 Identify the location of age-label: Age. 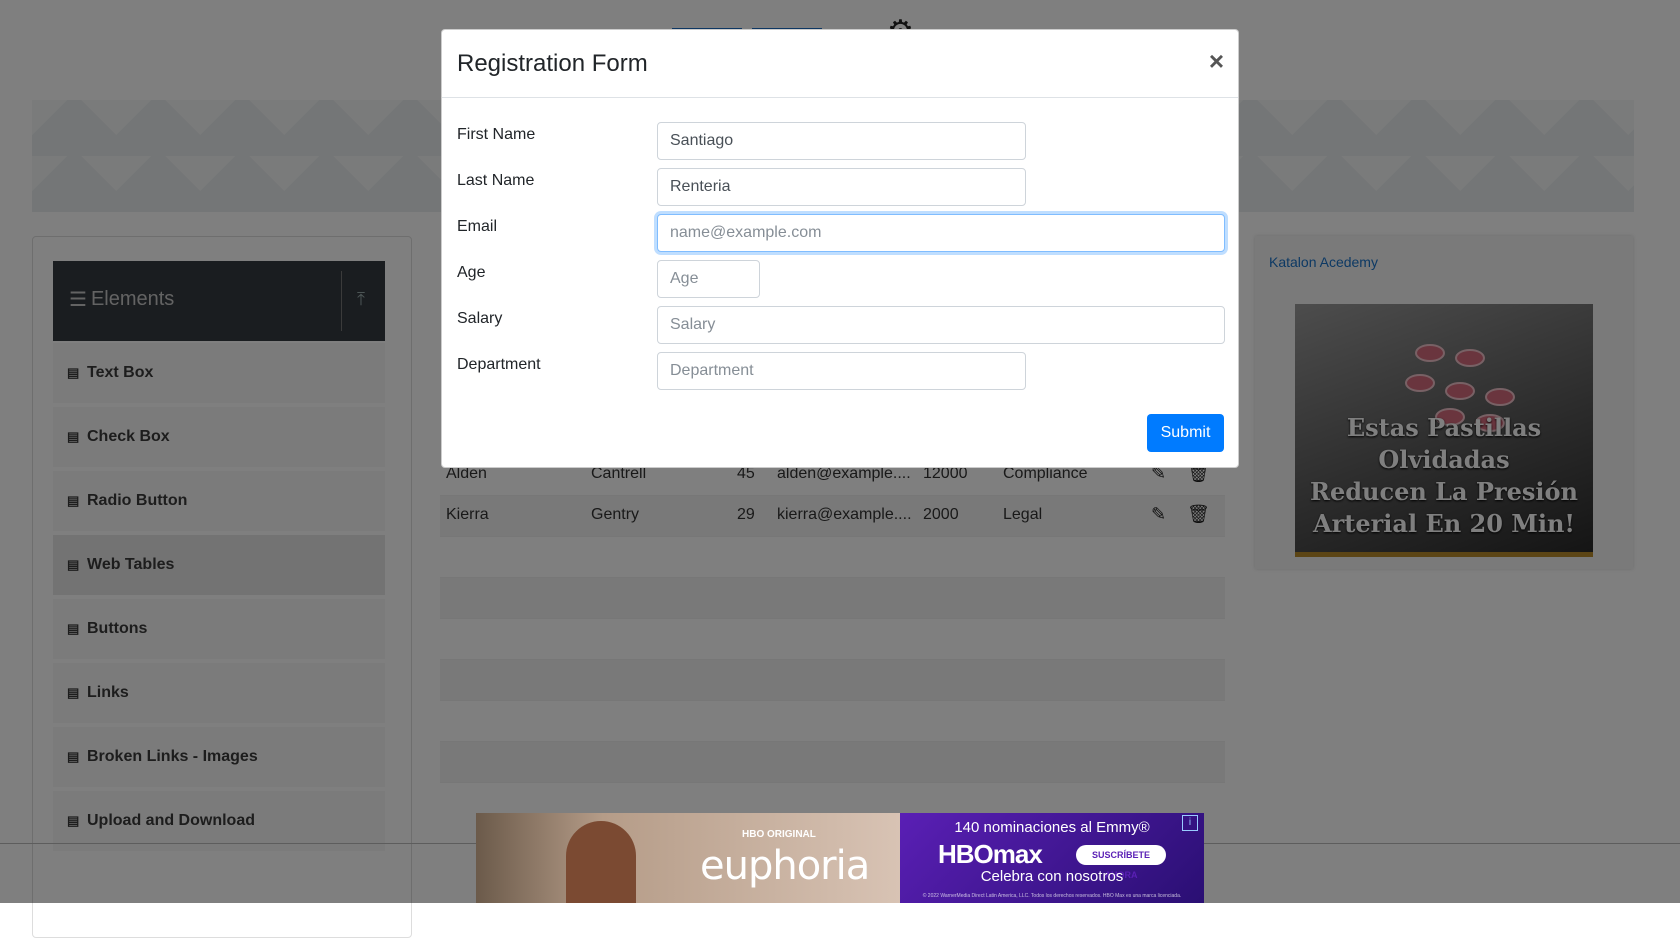
(471, 272).